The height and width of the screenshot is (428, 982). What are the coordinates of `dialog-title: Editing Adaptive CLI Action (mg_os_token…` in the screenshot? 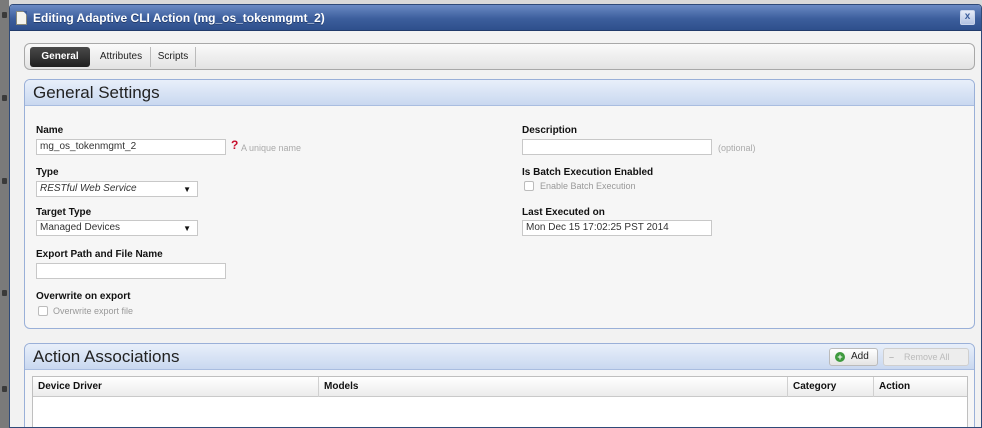 It's located at (179, 18).